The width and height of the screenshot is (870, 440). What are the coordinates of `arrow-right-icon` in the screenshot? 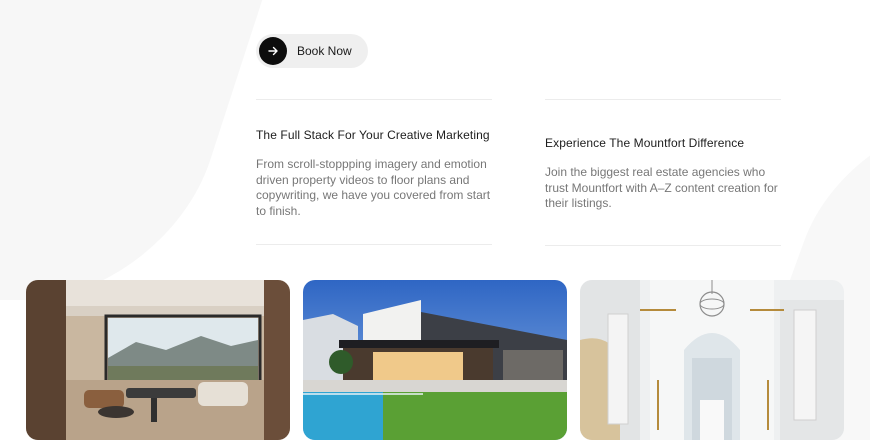 It's located at (273, 51).